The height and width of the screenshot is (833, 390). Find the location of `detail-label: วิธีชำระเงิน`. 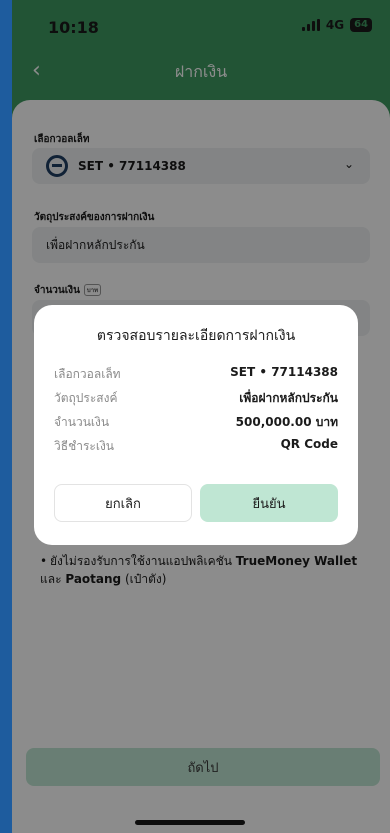

detail-label: วิธีชำระเงิน is located at coordinates (84, 446).